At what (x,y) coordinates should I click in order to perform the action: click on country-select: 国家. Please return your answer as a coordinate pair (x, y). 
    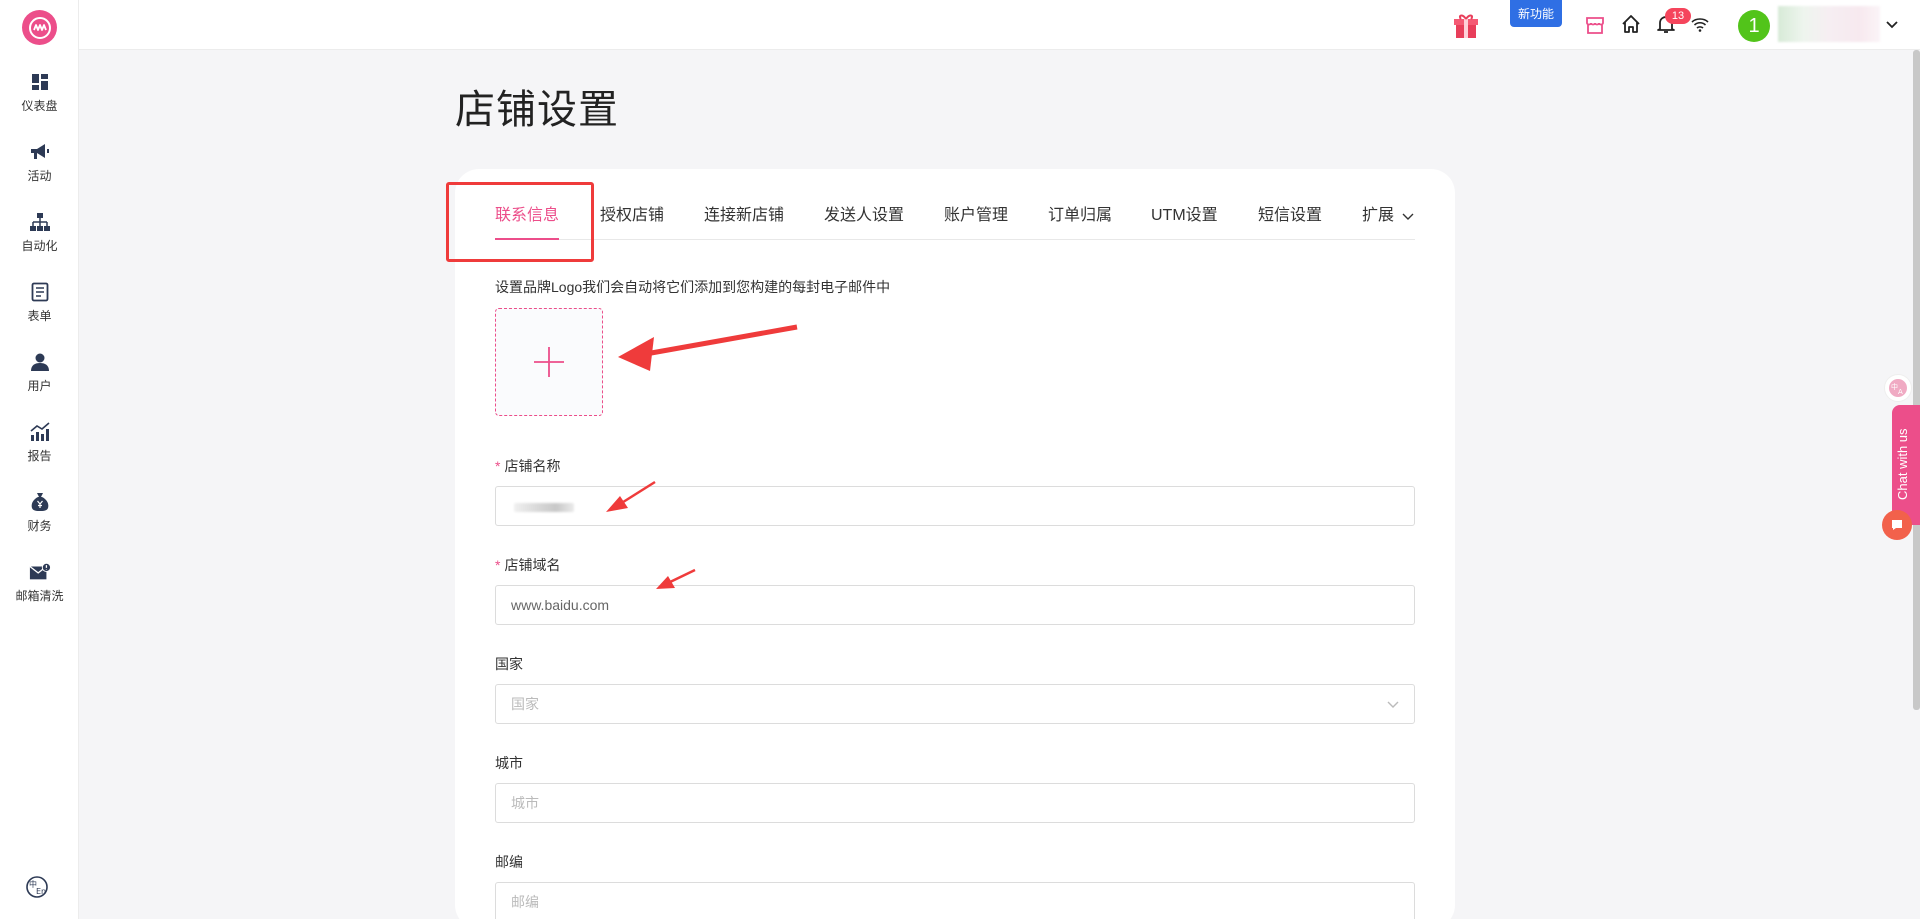
    Looking at the image, I should click on (955, 704).